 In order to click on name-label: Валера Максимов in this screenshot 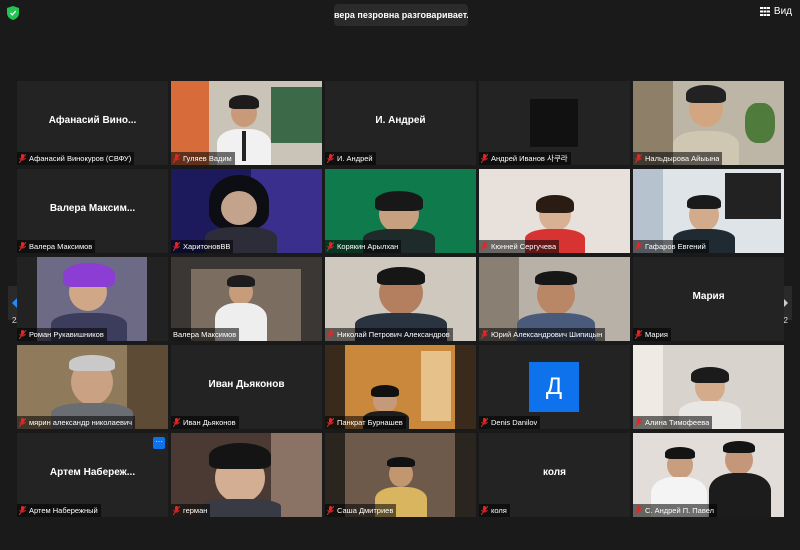, I will do `click(56, 246)`.